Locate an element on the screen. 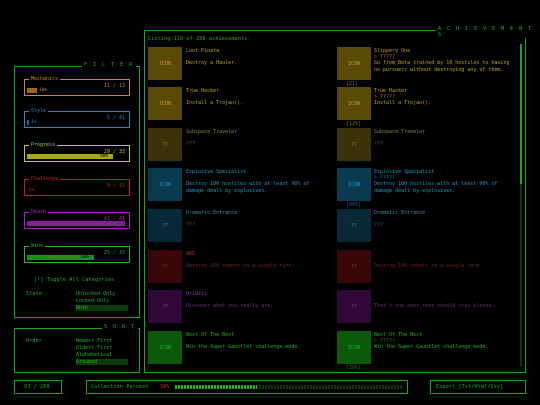  state-option: Locked Only is located at coordinates (102, 301).